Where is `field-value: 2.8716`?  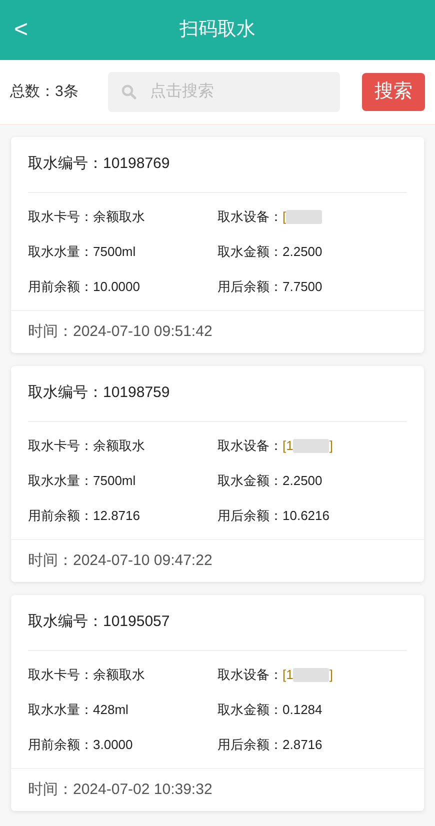
field-value: 2.8716 is located at coordinates (302, 745).